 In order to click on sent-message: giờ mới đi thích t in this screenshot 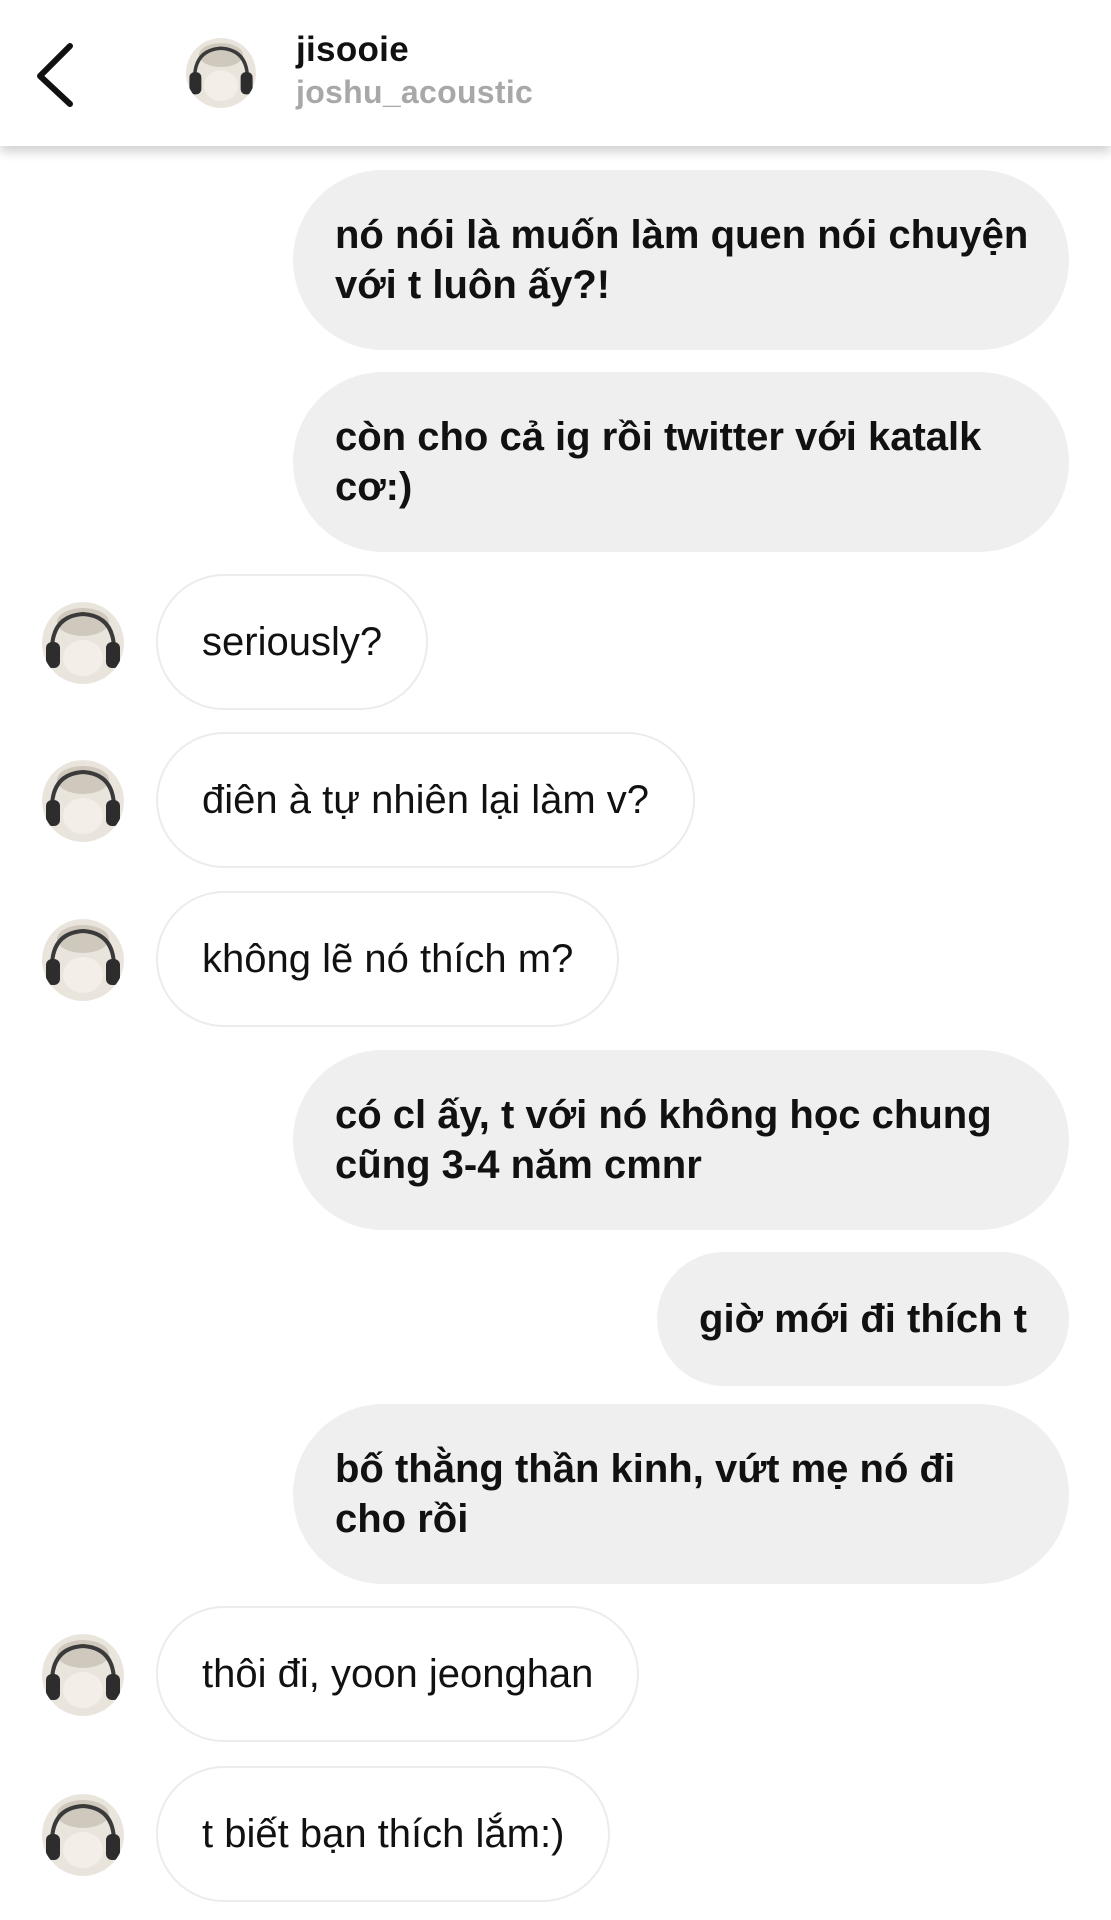, I will do `click(863, 1319)`.